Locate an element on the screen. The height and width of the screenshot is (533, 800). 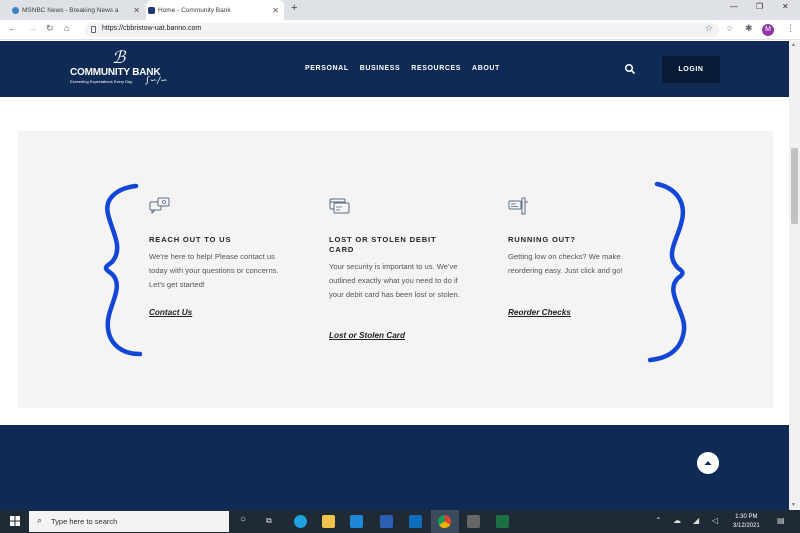
nav-personal: PERSONAL is located at coordinates (327, 68).